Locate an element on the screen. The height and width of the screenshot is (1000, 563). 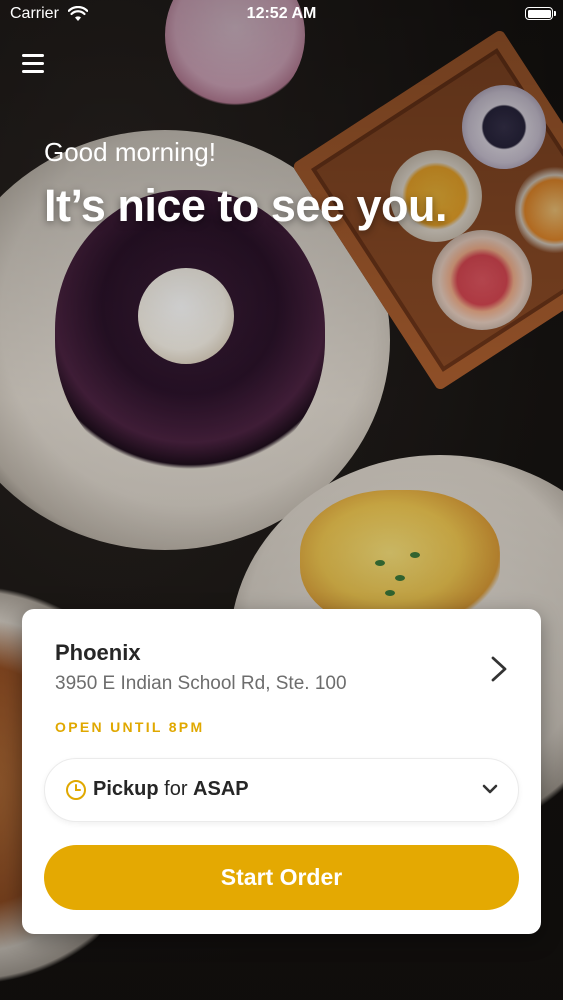
hamburger-menu-icon is located at coordinates (33, 63).